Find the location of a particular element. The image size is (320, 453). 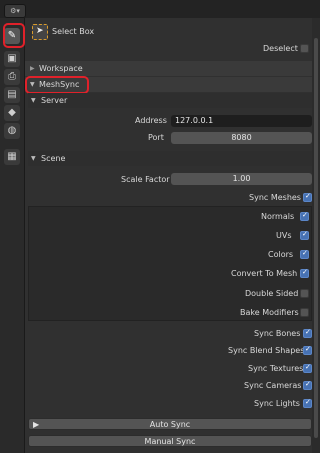

editor-type-button: ⚙▾ is located at coordinates (15, 11).